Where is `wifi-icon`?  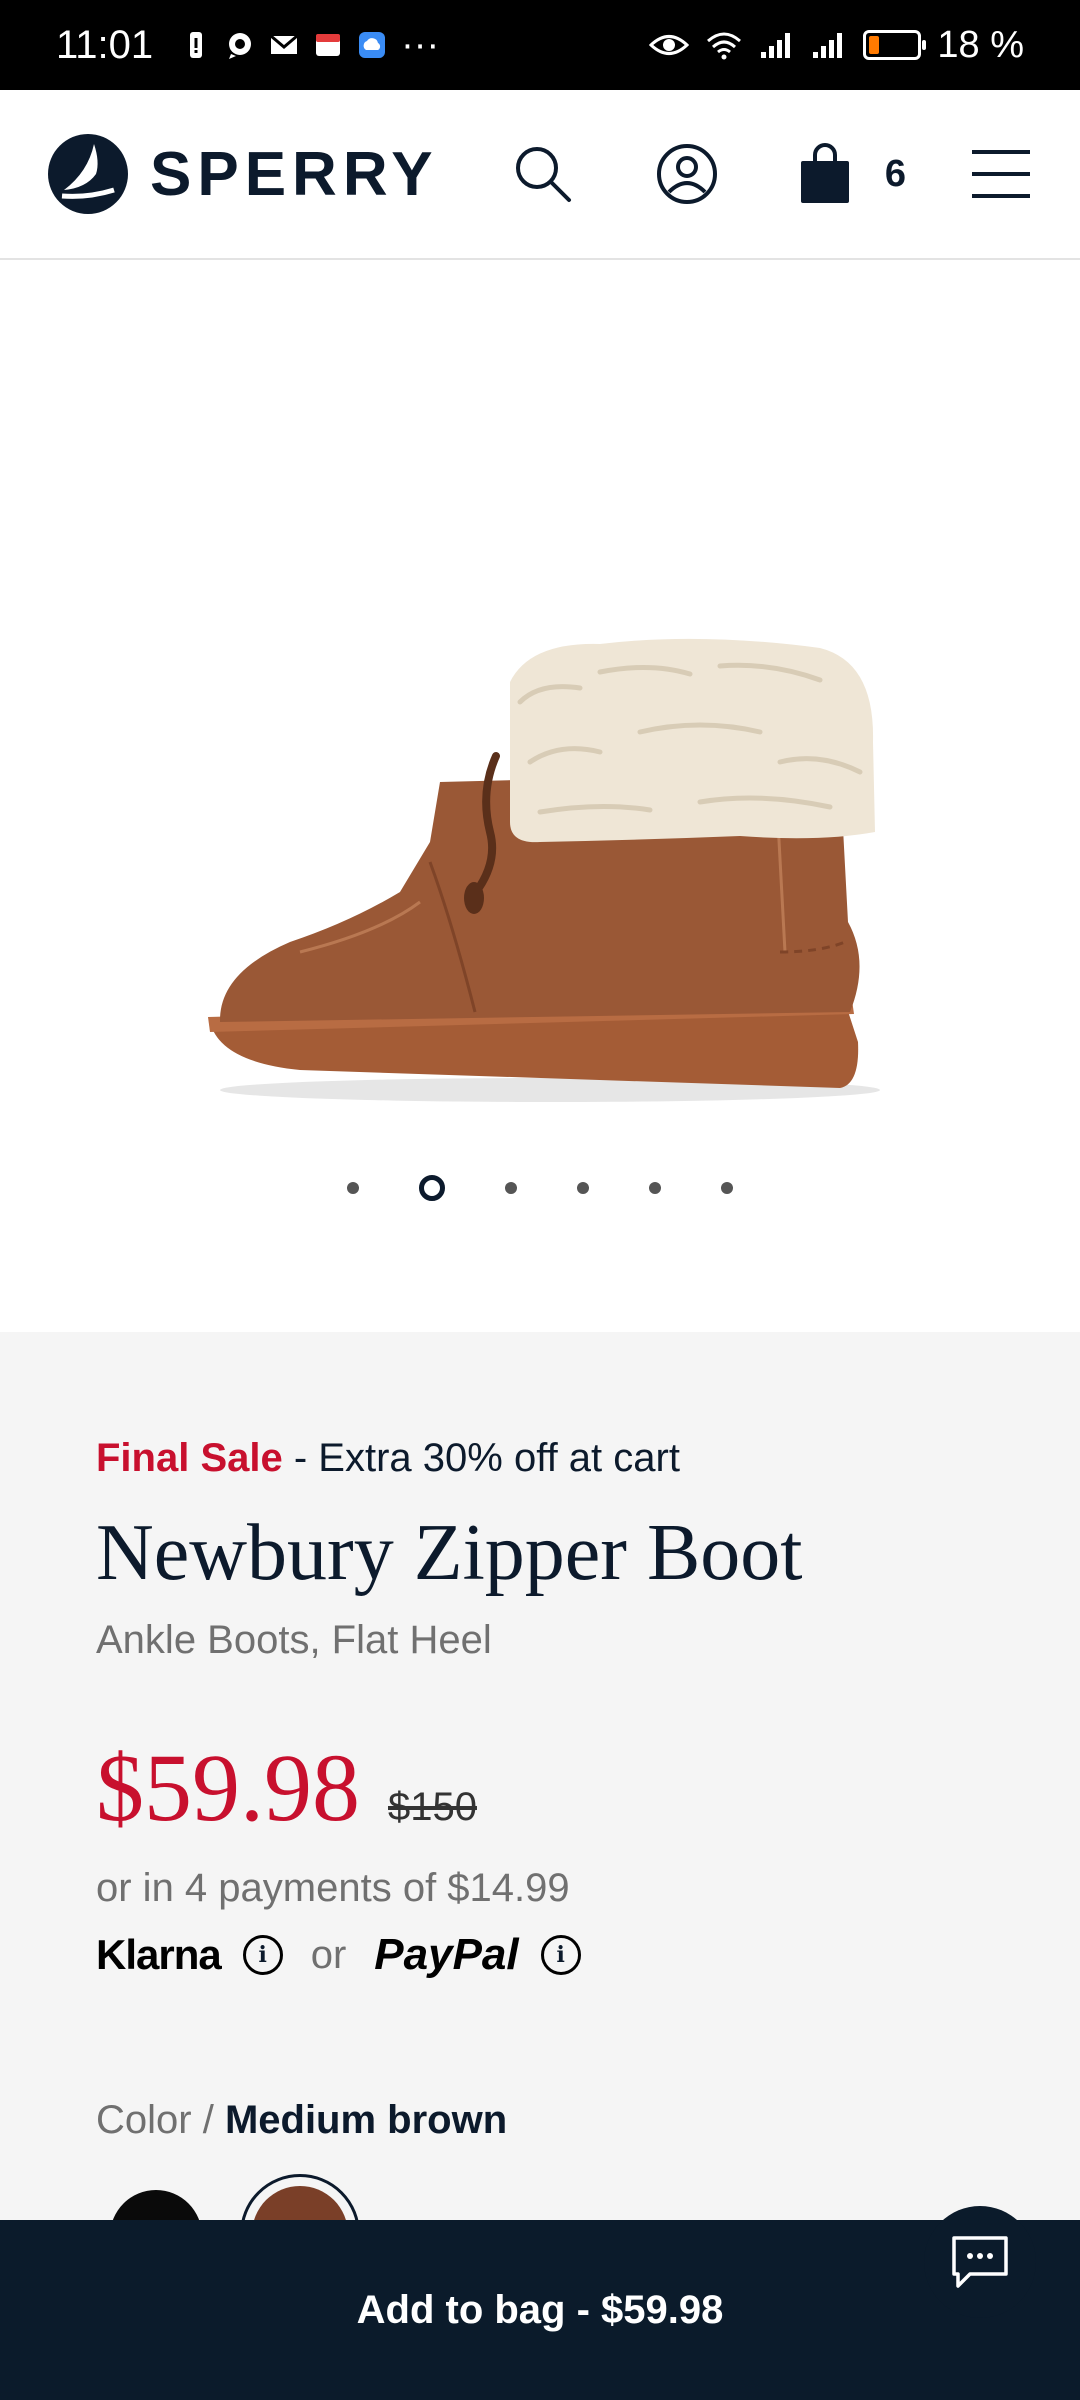 wifi-icon is located at coordinates (724, 46).